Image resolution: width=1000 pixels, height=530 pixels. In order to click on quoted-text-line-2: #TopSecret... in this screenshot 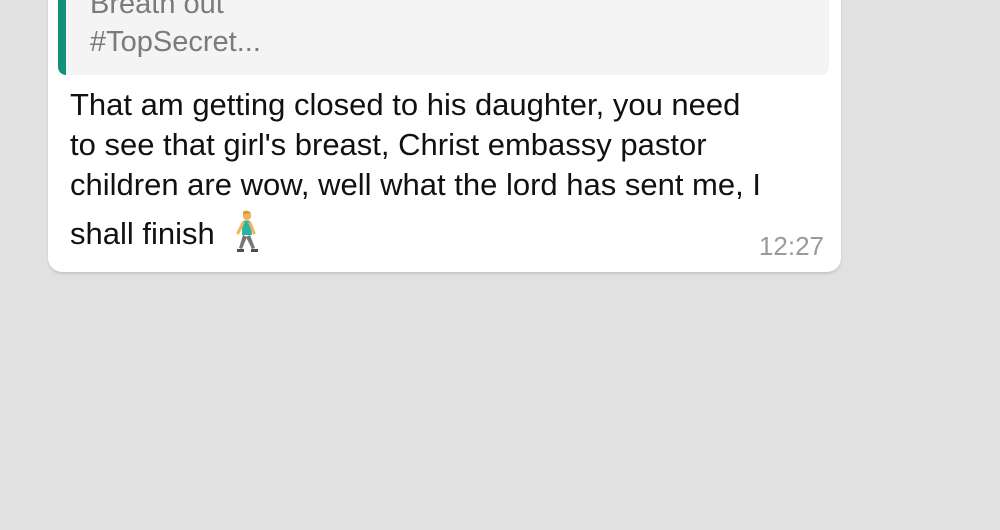, I will do `click(175, 42)`.